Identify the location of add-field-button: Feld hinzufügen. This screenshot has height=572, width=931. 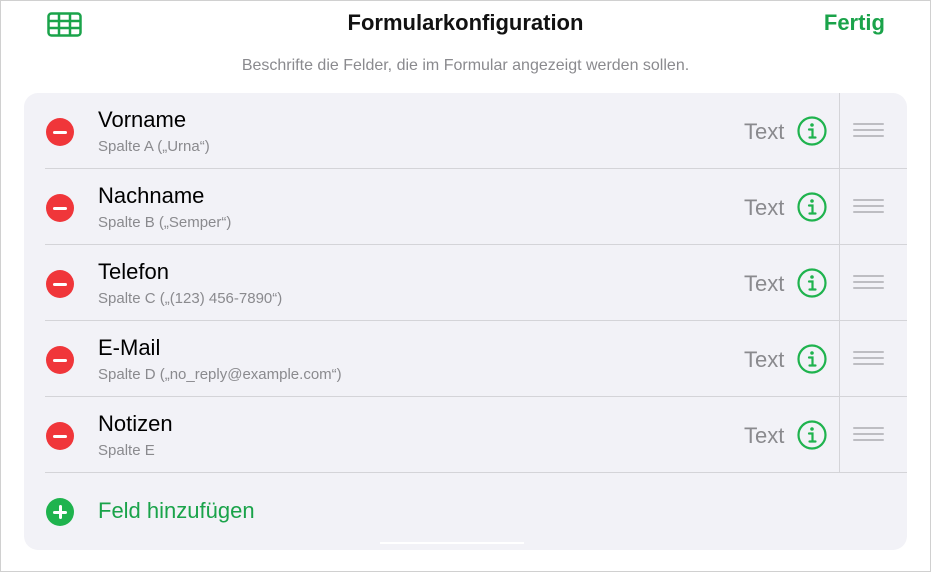
(465, 512).